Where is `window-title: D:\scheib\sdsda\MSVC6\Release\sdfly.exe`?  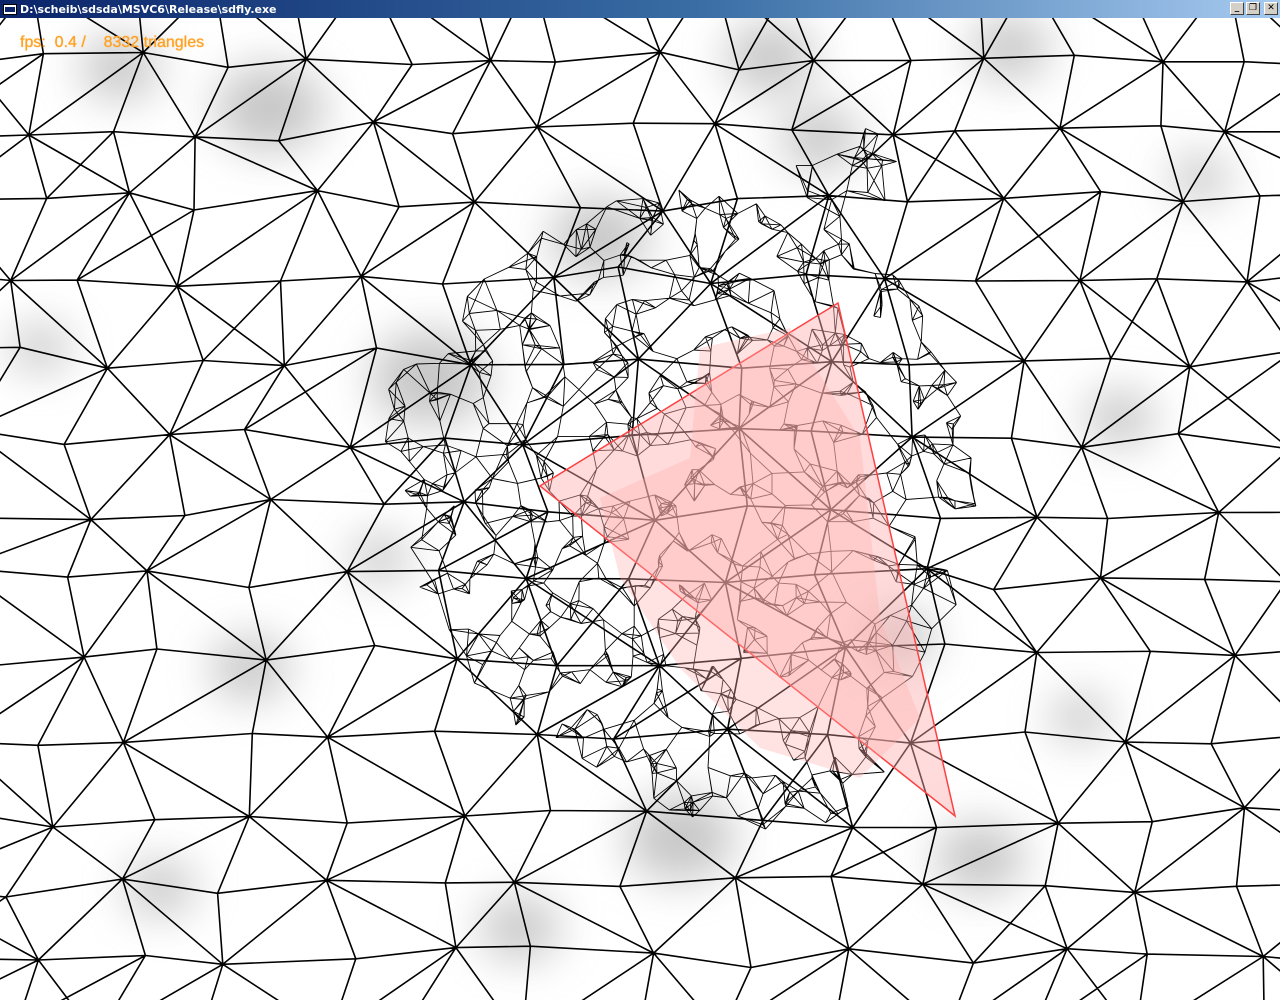
window-title: D:\scheib\sdsda\MSVC6\Release\sdfly.exe is located at coordinates (148, 9).